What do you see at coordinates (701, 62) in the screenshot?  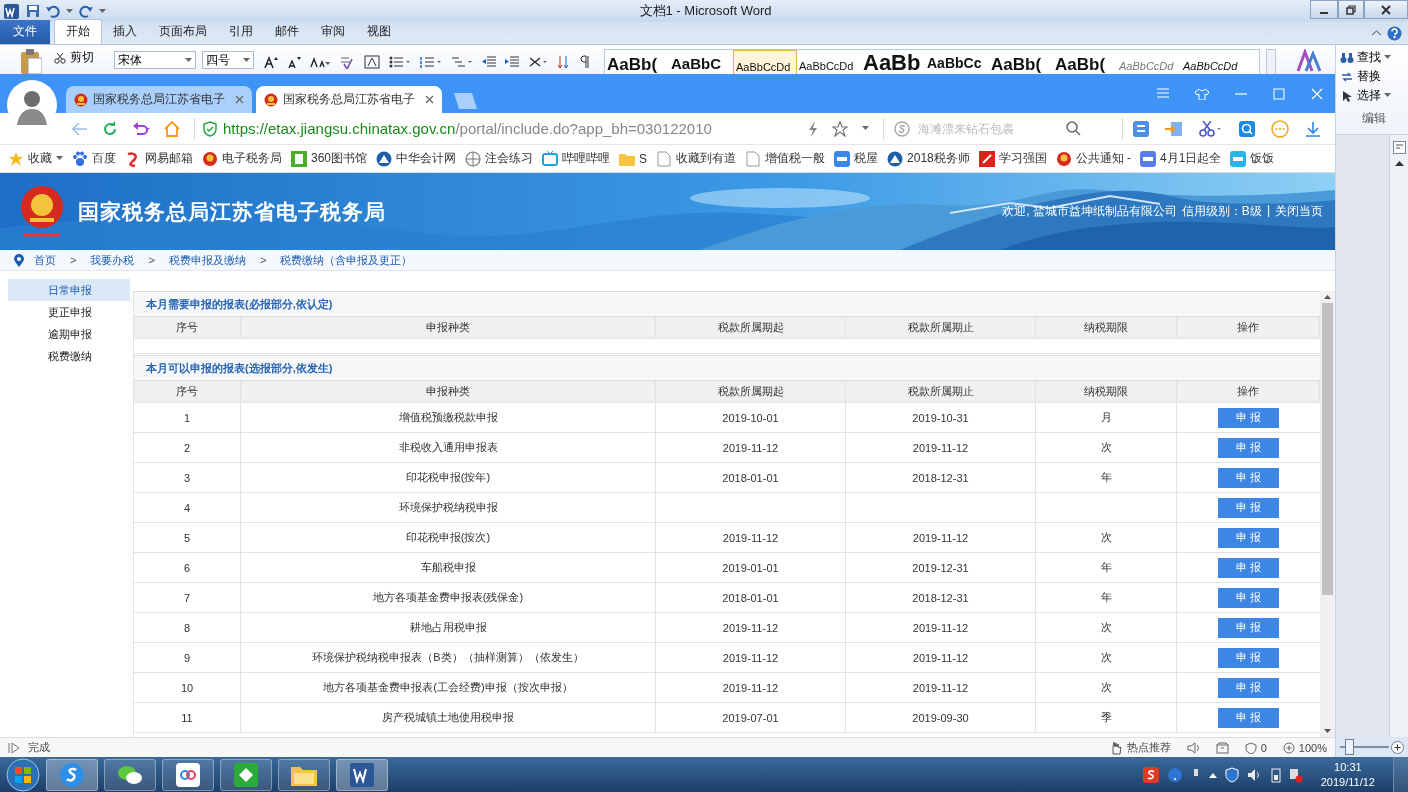 I see `style-preview: AaBbC` at bounding box center [701, 62].